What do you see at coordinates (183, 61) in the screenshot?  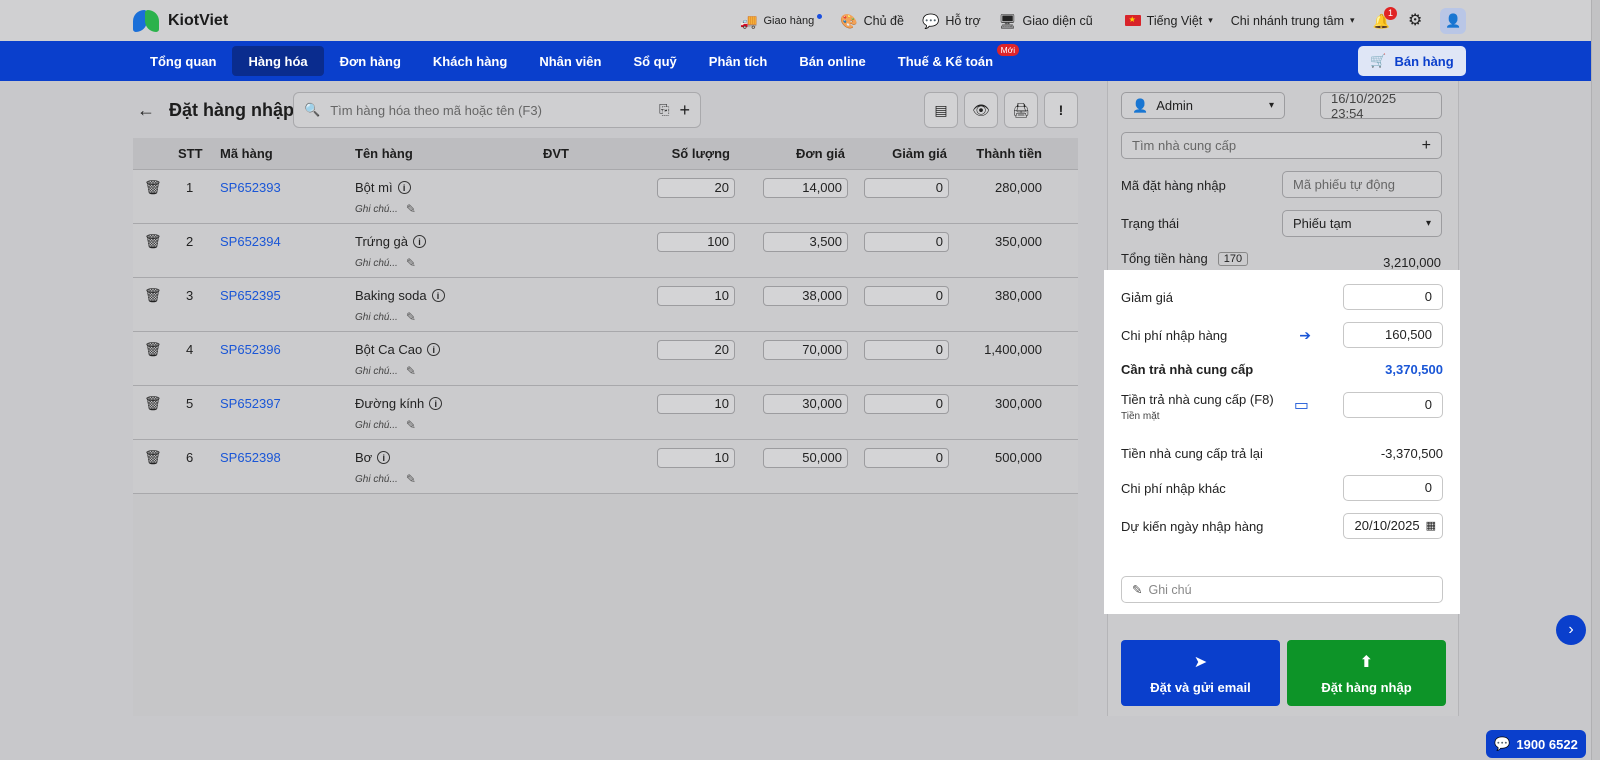 I see `nav-overview: Tổng quan` at bounding box center [183, 61].